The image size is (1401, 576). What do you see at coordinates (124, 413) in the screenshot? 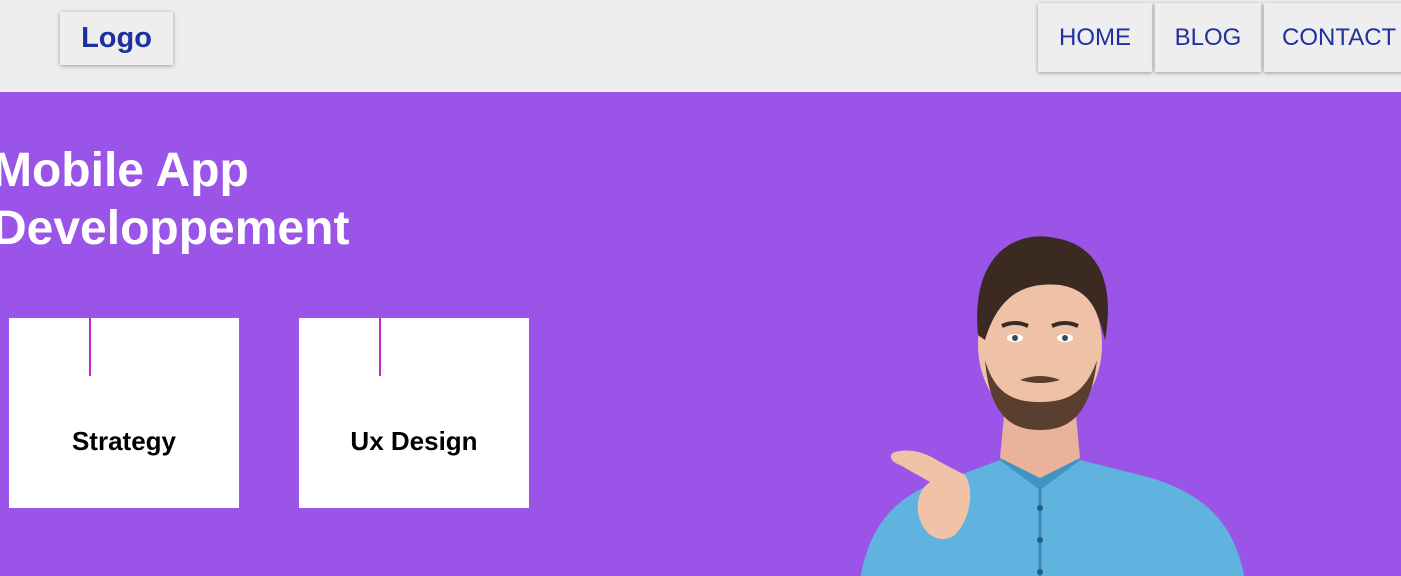
I see `service-card-strategy: Strategy` at bounding box center [124, 413].